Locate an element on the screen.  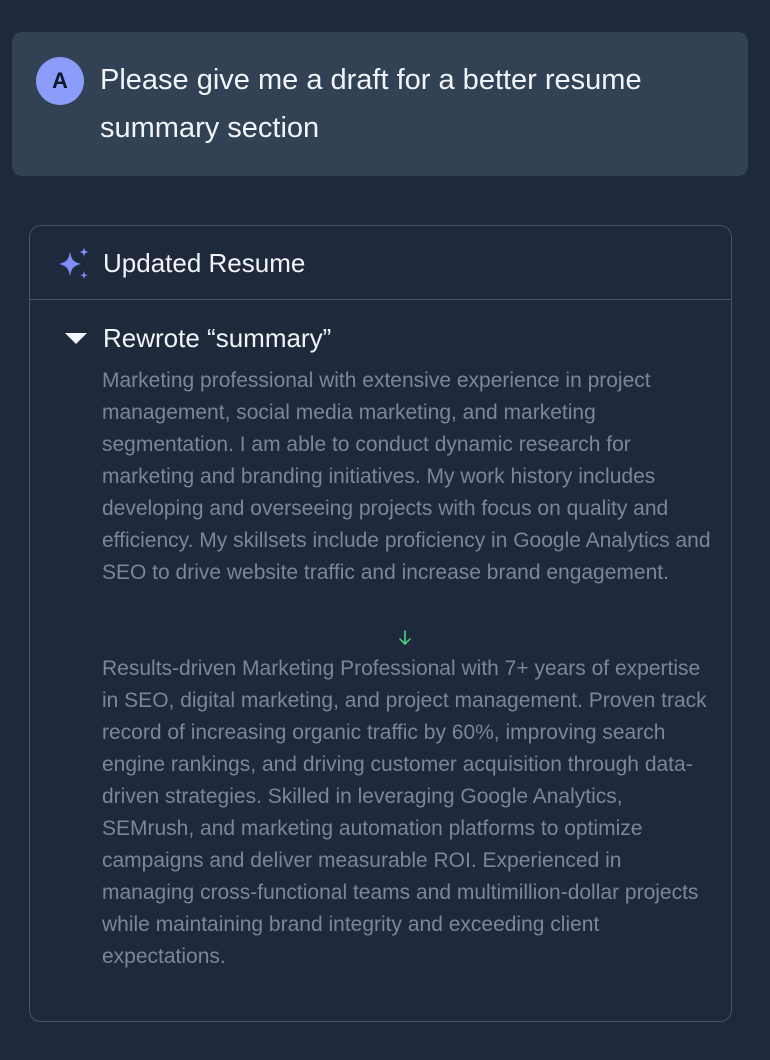
caret-down-icon is located at coordinates (76, 338).